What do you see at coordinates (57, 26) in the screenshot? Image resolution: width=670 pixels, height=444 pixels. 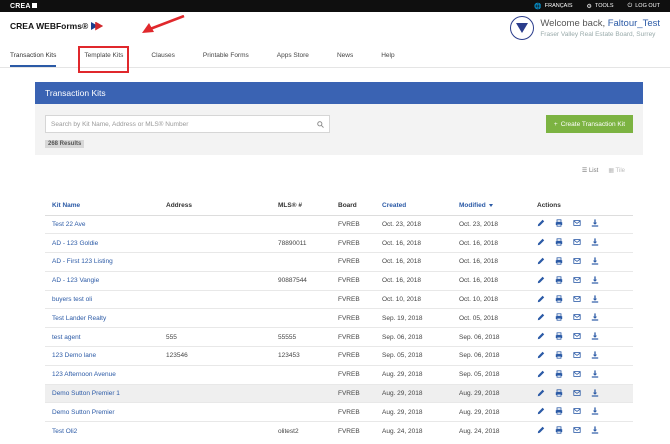 I see `webforms-logo: CREA WEBForms®` at bounding box center [57, 26].